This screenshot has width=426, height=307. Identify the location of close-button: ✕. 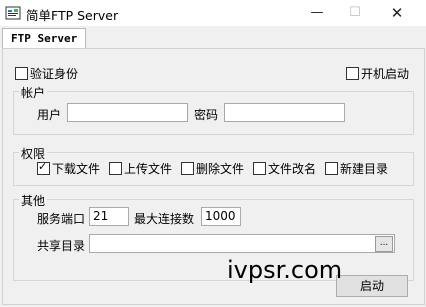
(397, 13).